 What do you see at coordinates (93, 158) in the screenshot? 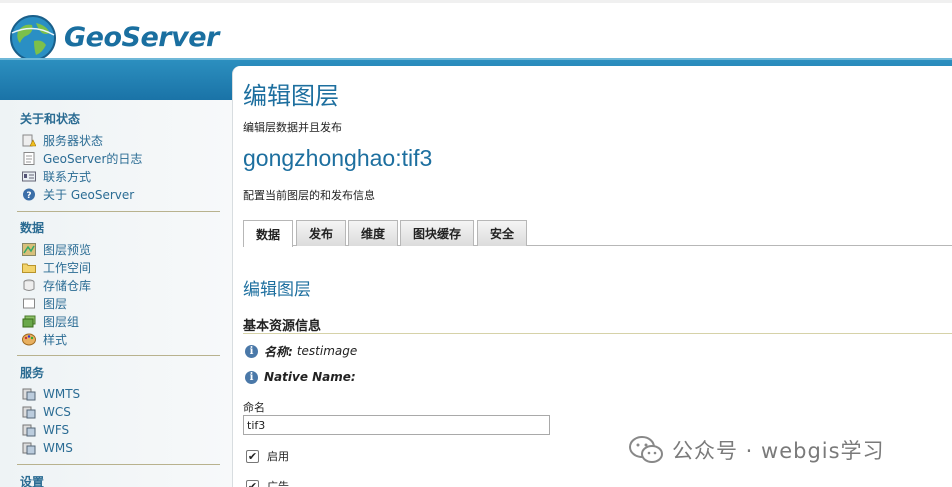
I see `sidebar-item-label: GeoServer的日志` at bounding box center [93, 158].